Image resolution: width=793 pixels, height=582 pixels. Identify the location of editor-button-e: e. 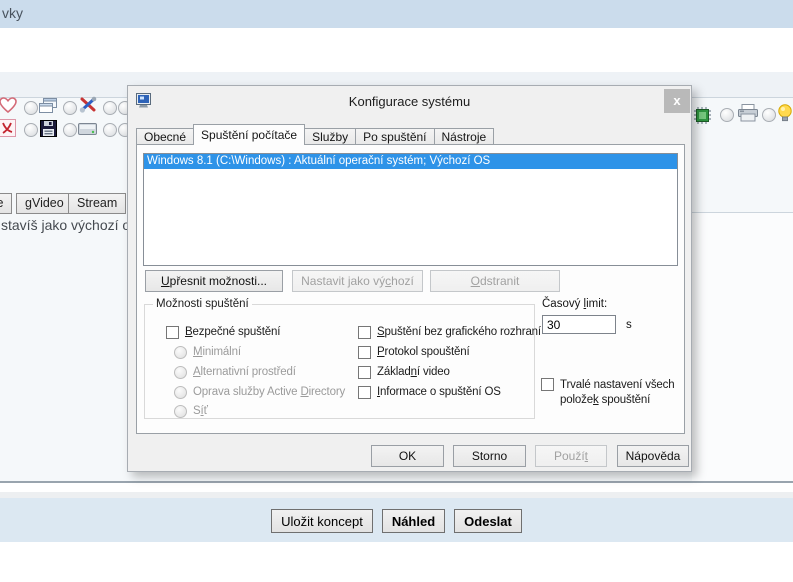
(6, 203).